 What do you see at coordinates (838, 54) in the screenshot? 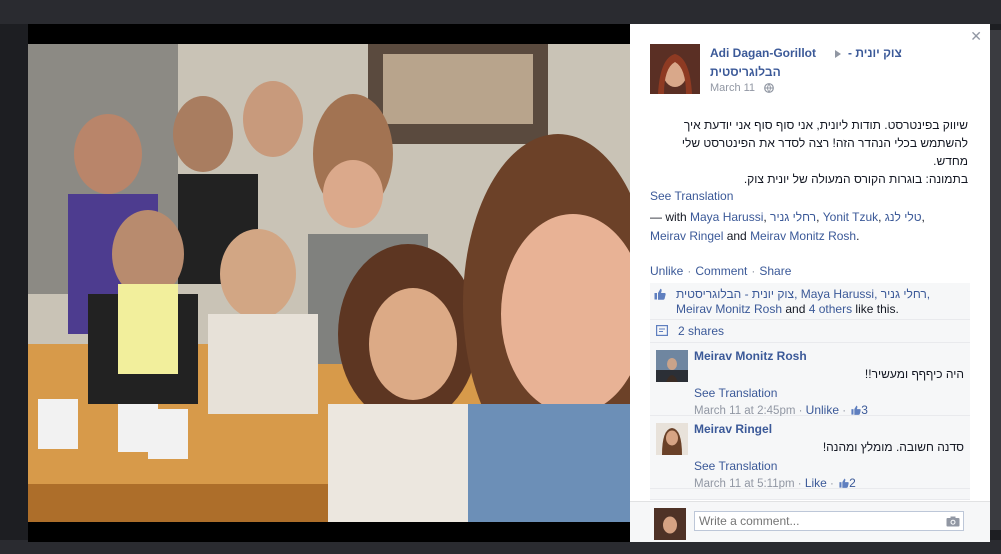
I see `right-arrow-icon` at bounding box center [838, 54].